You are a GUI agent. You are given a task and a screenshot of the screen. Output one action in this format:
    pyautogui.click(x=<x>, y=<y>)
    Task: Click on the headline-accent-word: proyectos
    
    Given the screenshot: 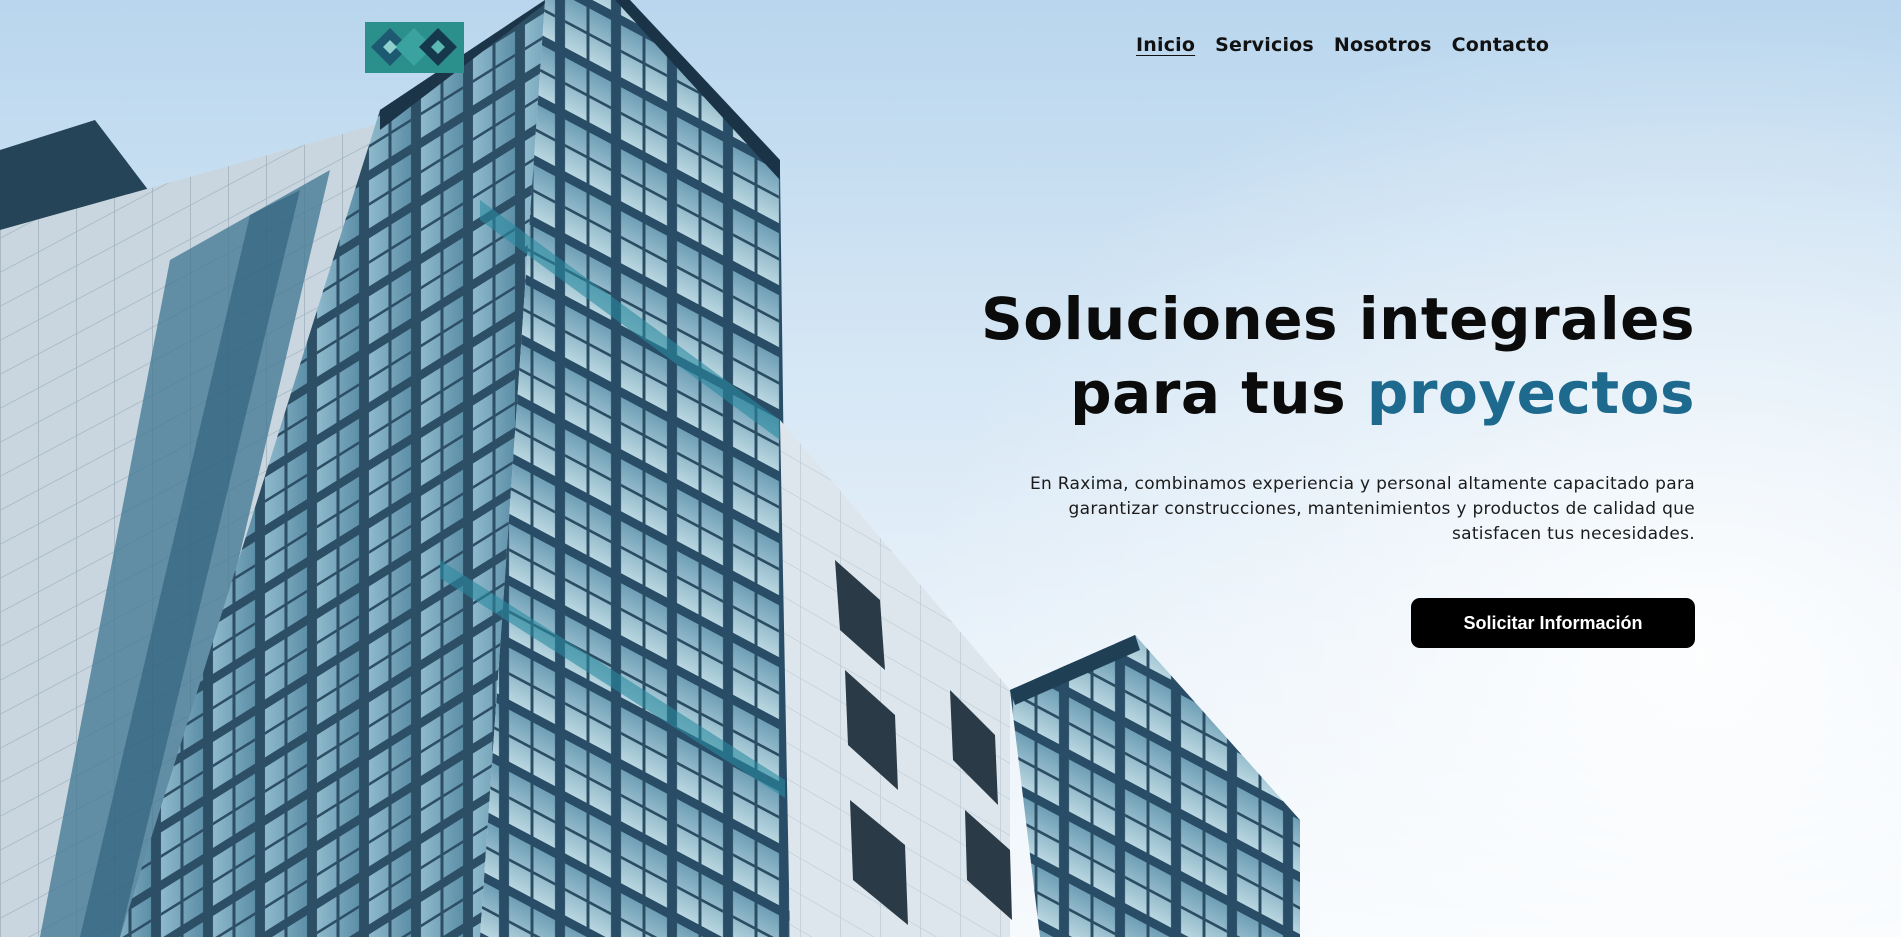 What is the action you would take?
    pyautogui.click(x=1530, y=393)
    